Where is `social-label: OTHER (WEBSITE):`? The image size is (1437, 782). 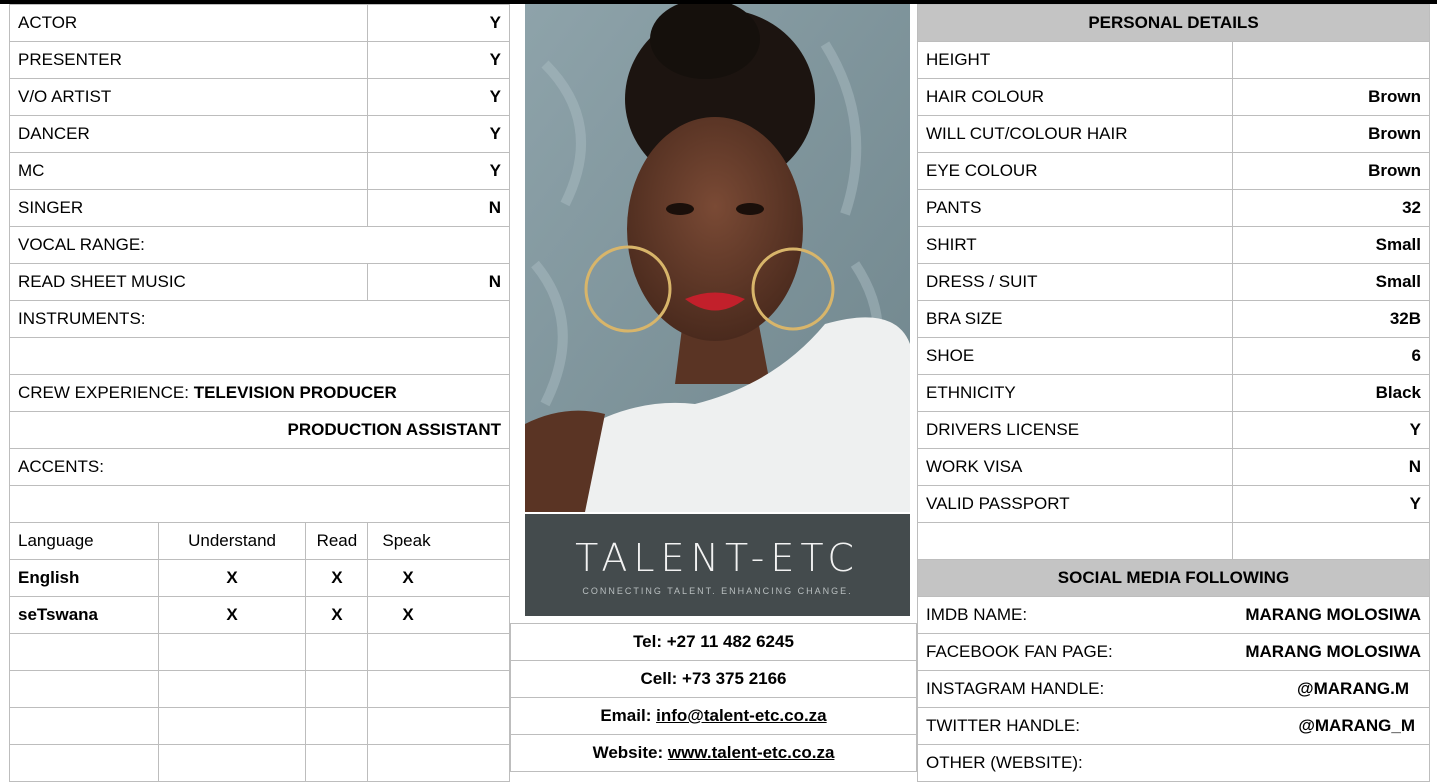 social-label: OTHER (WEBSITE): is located at coordinates (1004, 762).